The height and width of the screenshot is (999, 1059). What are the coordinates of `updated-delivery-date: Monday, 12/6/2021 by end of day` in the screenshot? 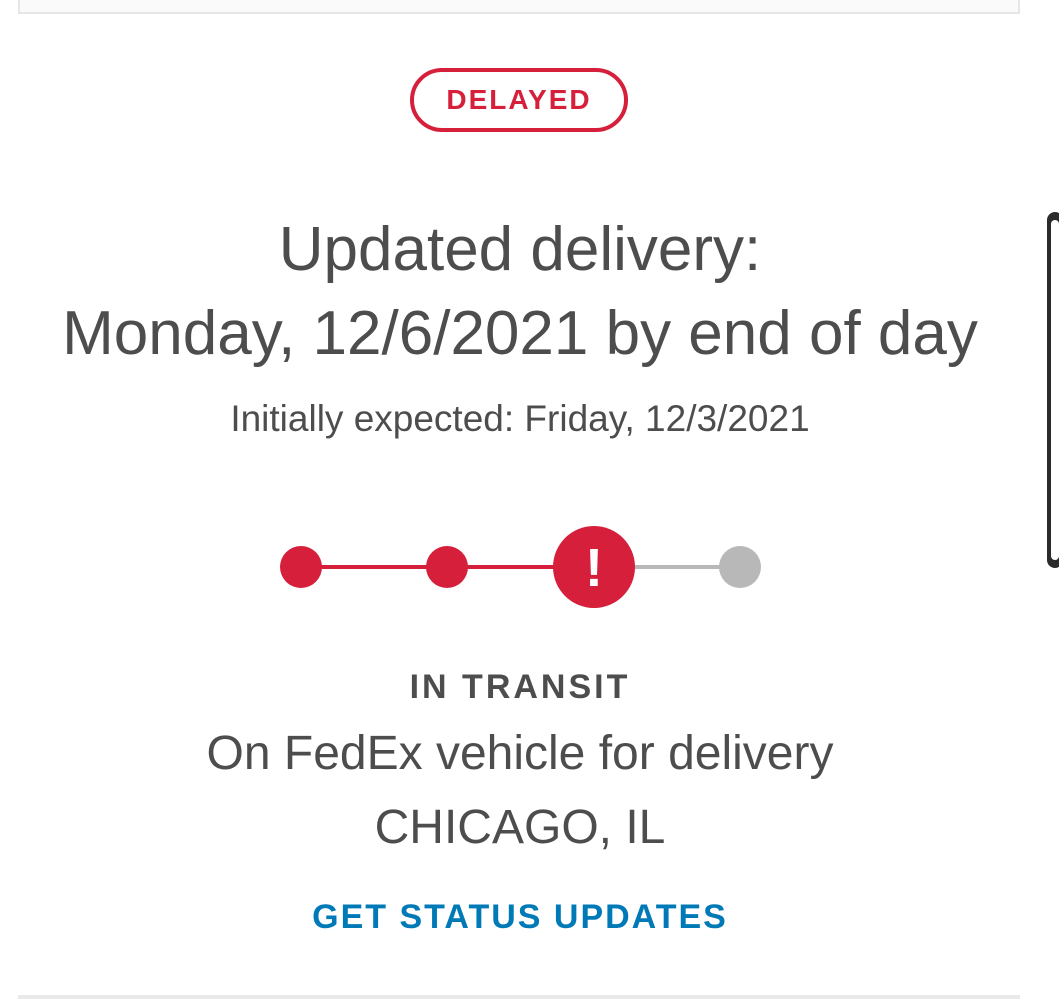 It's located at (520, 333).